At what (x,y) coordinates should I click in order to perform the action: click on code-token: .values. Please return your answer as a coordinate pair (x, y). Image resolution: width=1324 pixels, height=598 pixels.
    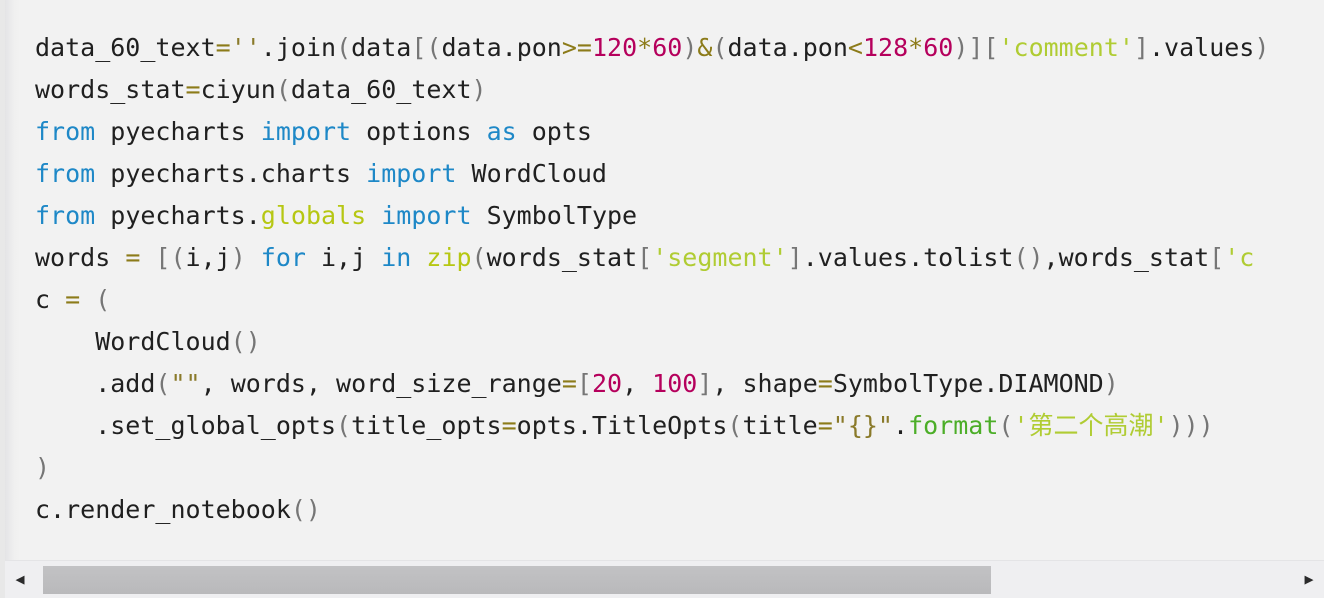
    Looking at the image, I should click on (1202, 47).